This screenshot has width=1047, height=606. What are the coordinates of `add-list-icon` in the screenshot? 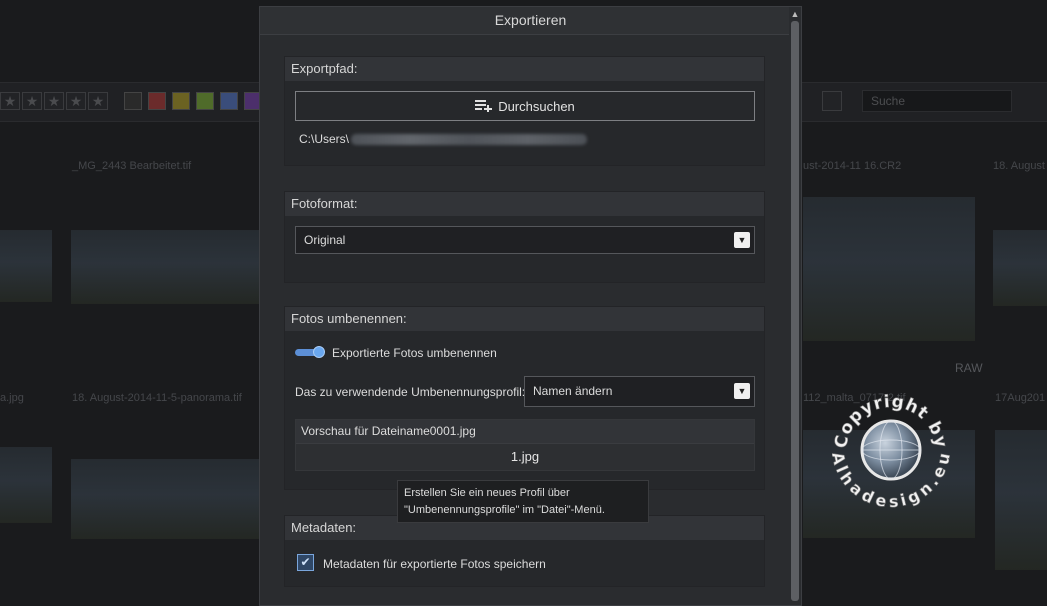 It's located at (484, 106).